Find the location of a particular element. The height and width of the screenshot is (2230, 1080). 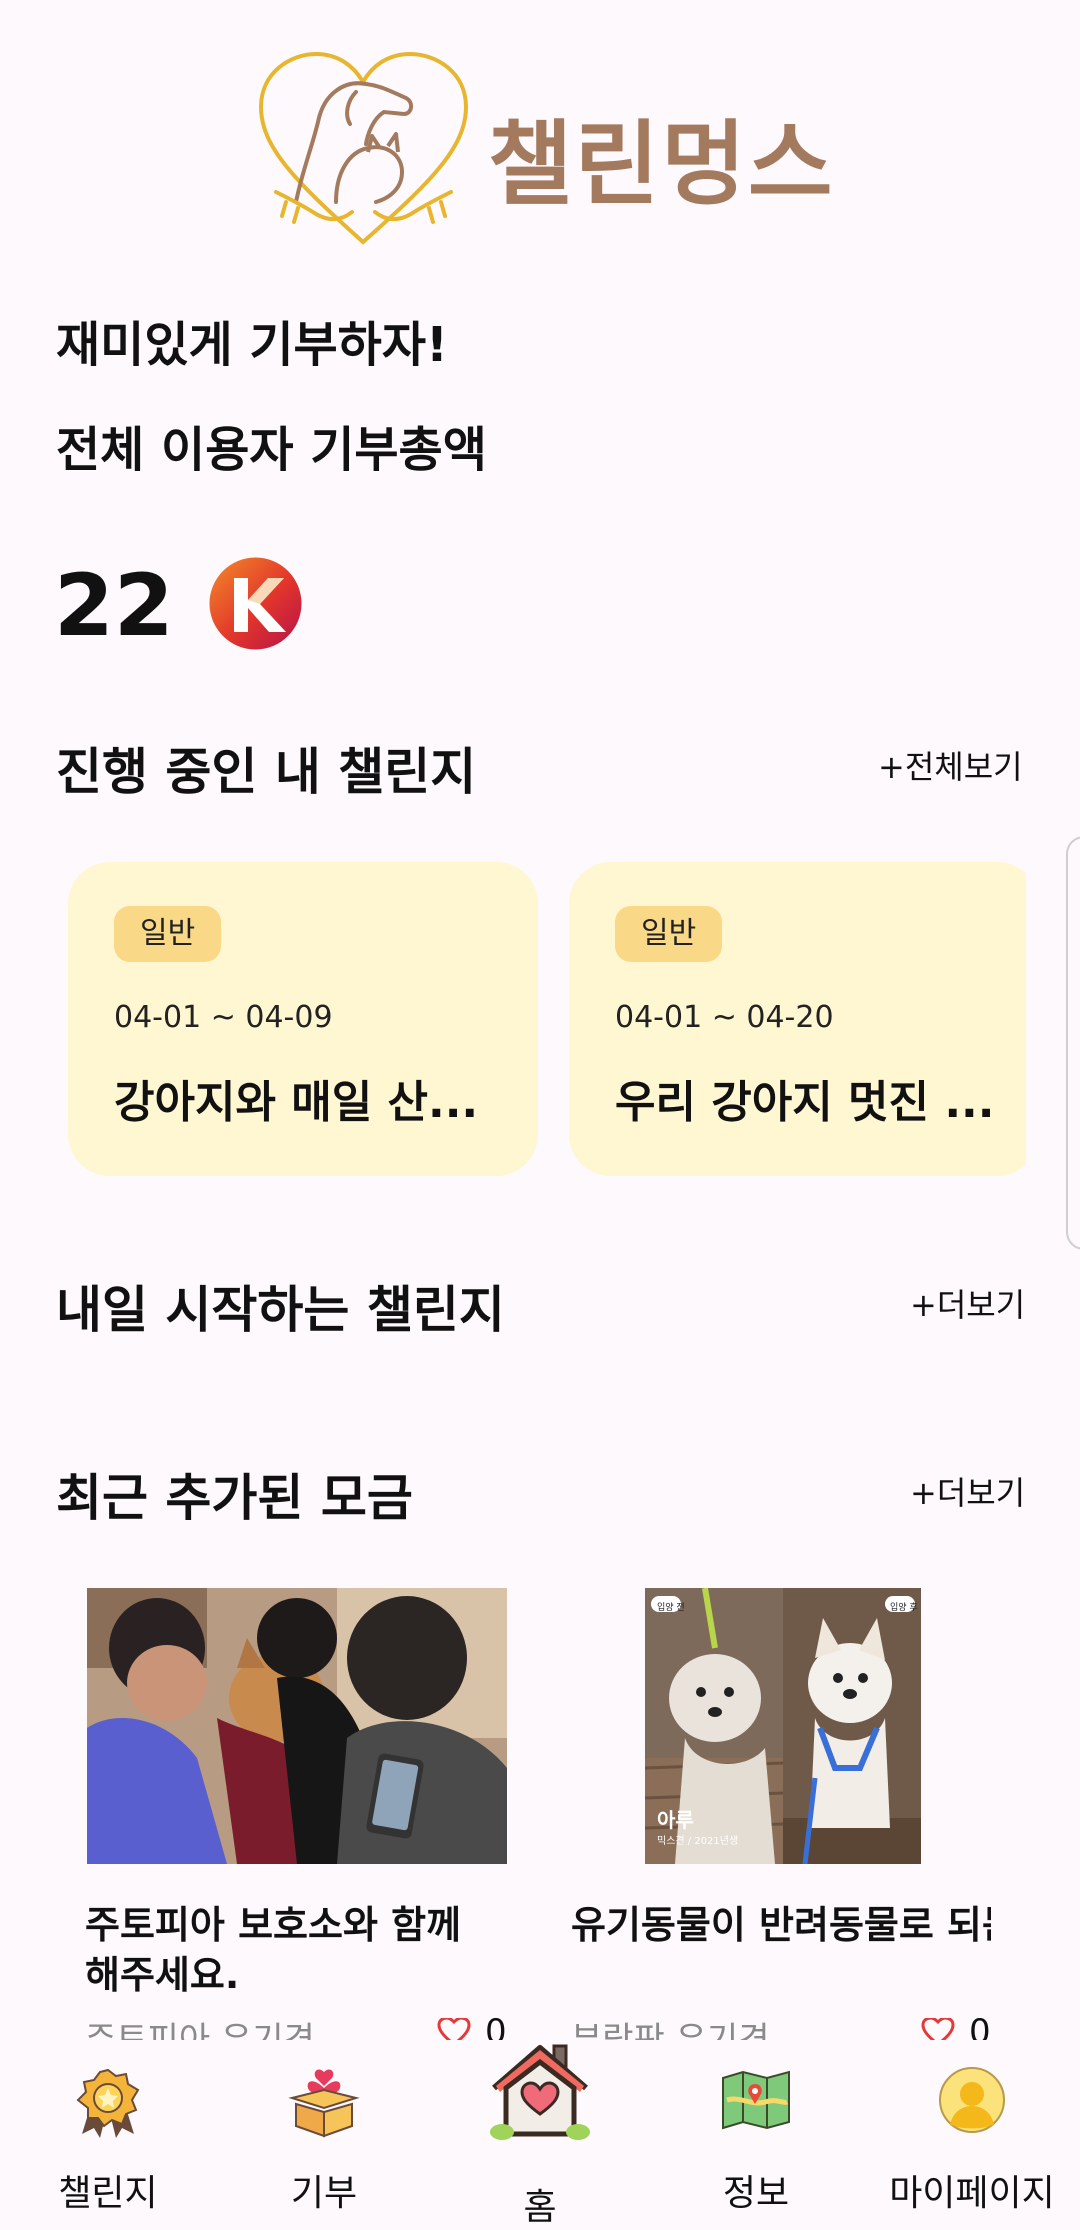

recent-fundraising-title: 최근 추가된 모금 is located at coordinates (234, 1498).